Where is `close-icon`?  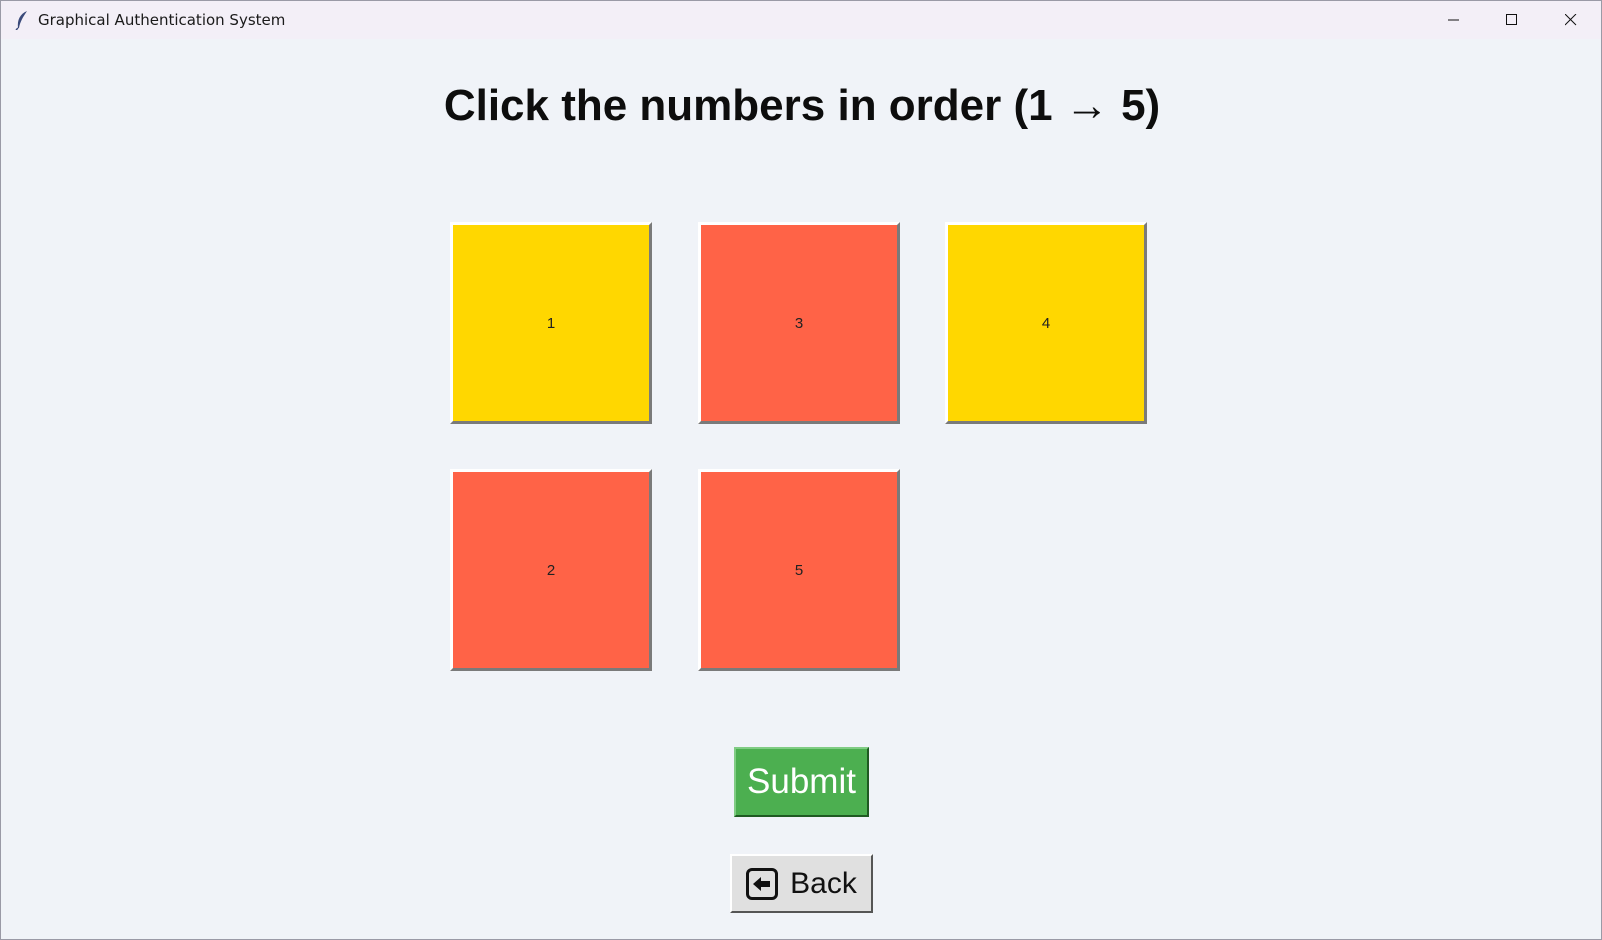
close-icon is located at coordinates (1571, 20).